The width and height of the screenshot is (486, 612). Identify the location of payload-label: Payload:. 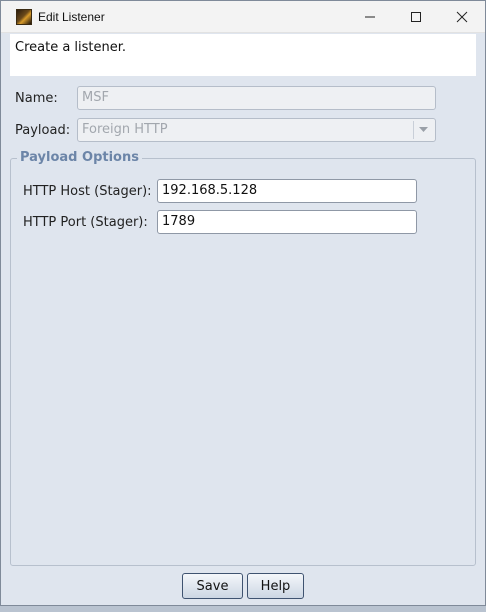
(43, 130).